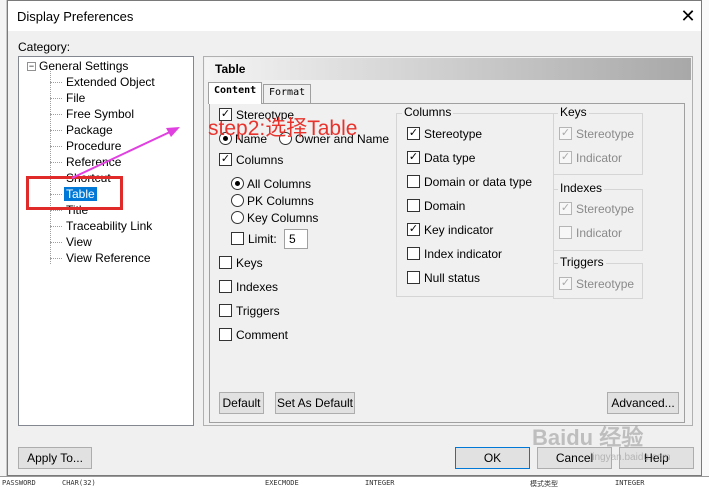 The height and width of the screenshot is (487, 709). I want to click on triggers-stereotype-checkbox: ✓ Stereotype, so click(596, 285).